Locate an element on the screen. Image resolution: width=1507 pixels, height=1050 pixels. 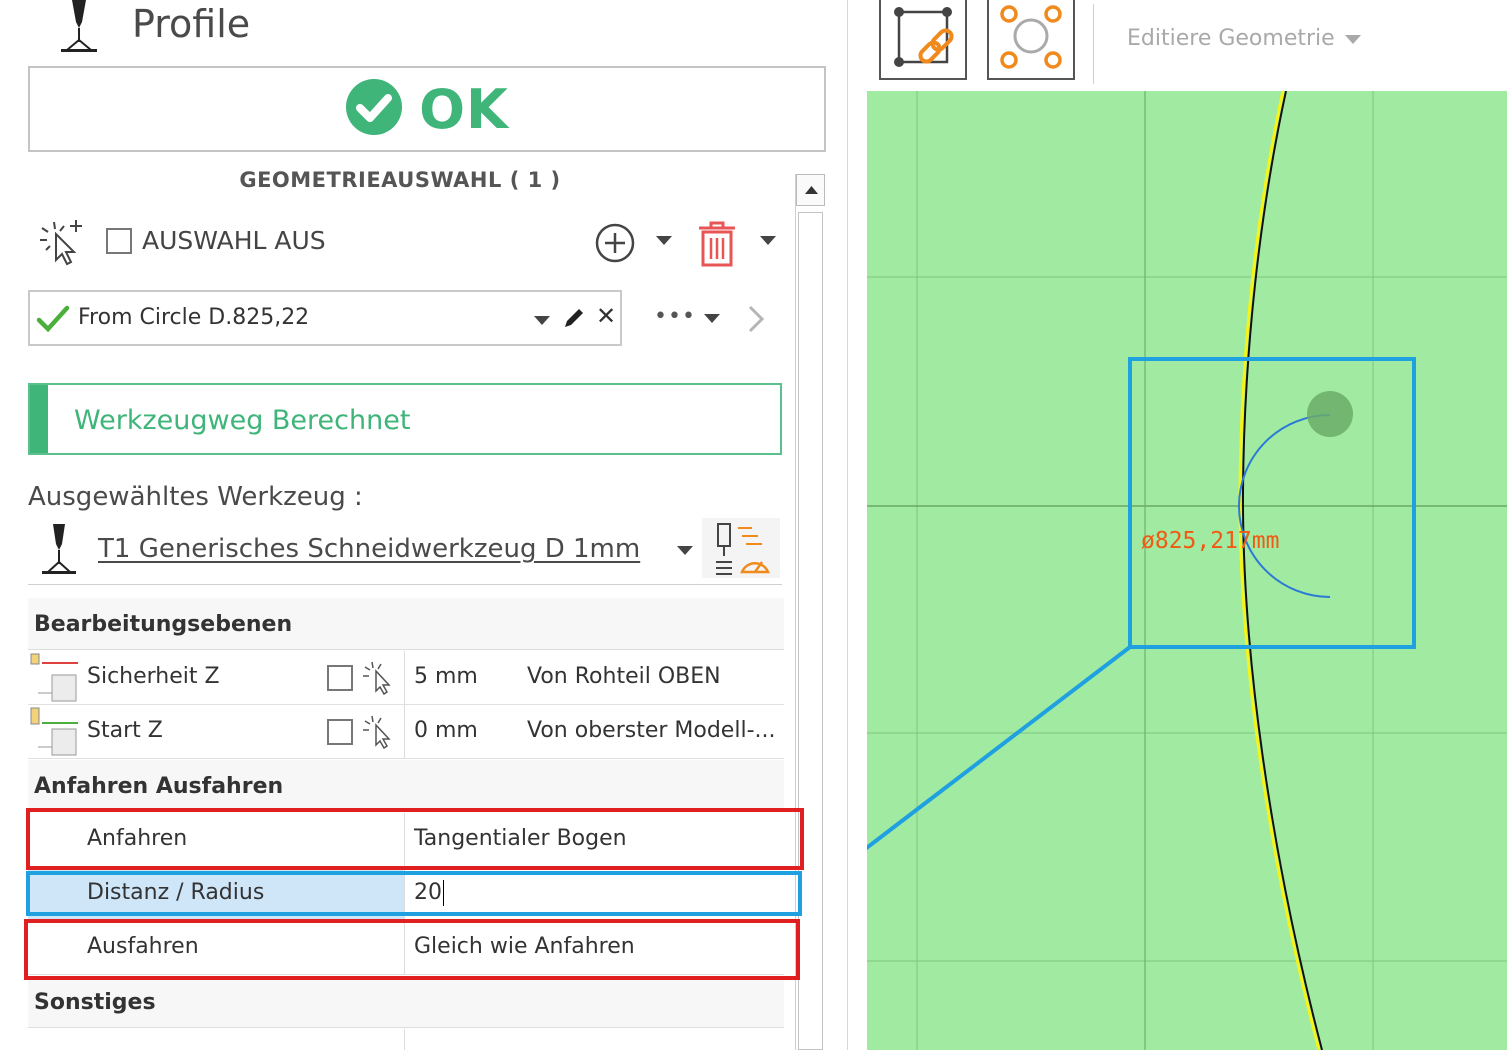
geometry-item-dropdown-icon is located at coordinates (542, 320).